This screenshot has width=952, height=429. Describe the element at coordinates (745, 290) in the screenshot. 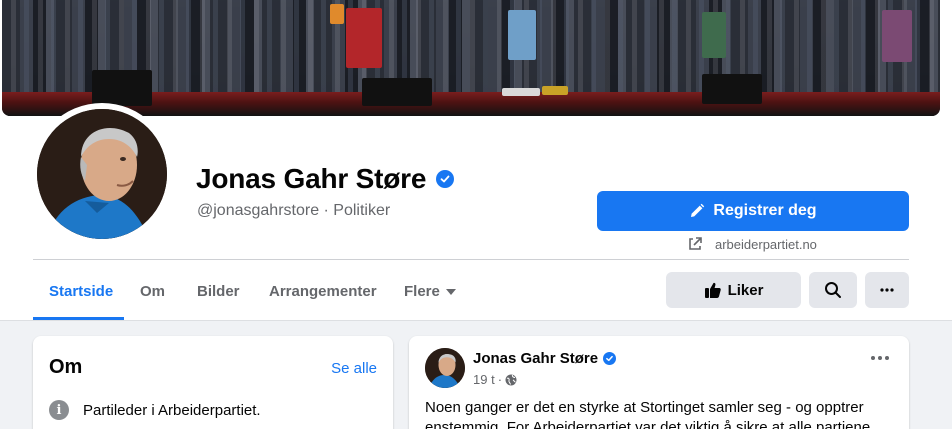

I see `like-button-label: Liker` at that location.